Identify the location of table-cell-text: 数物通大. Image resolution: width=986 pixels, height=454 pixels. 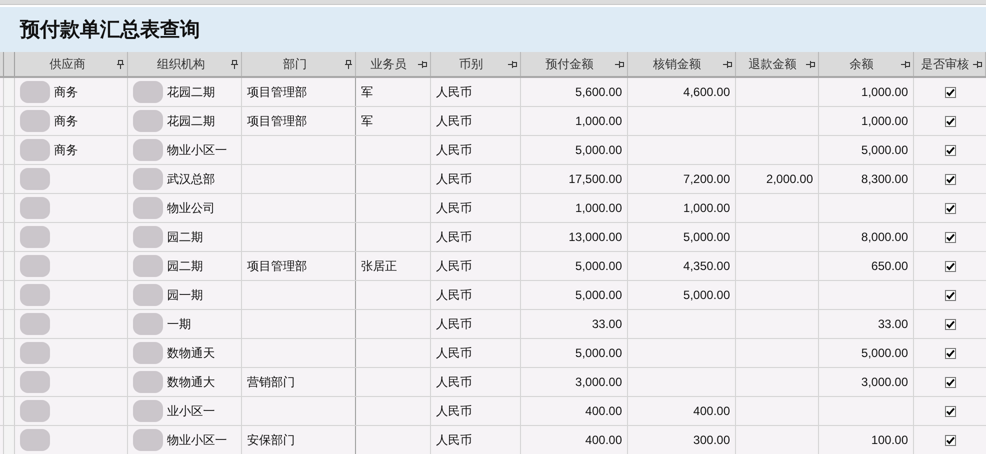
(191, 382).